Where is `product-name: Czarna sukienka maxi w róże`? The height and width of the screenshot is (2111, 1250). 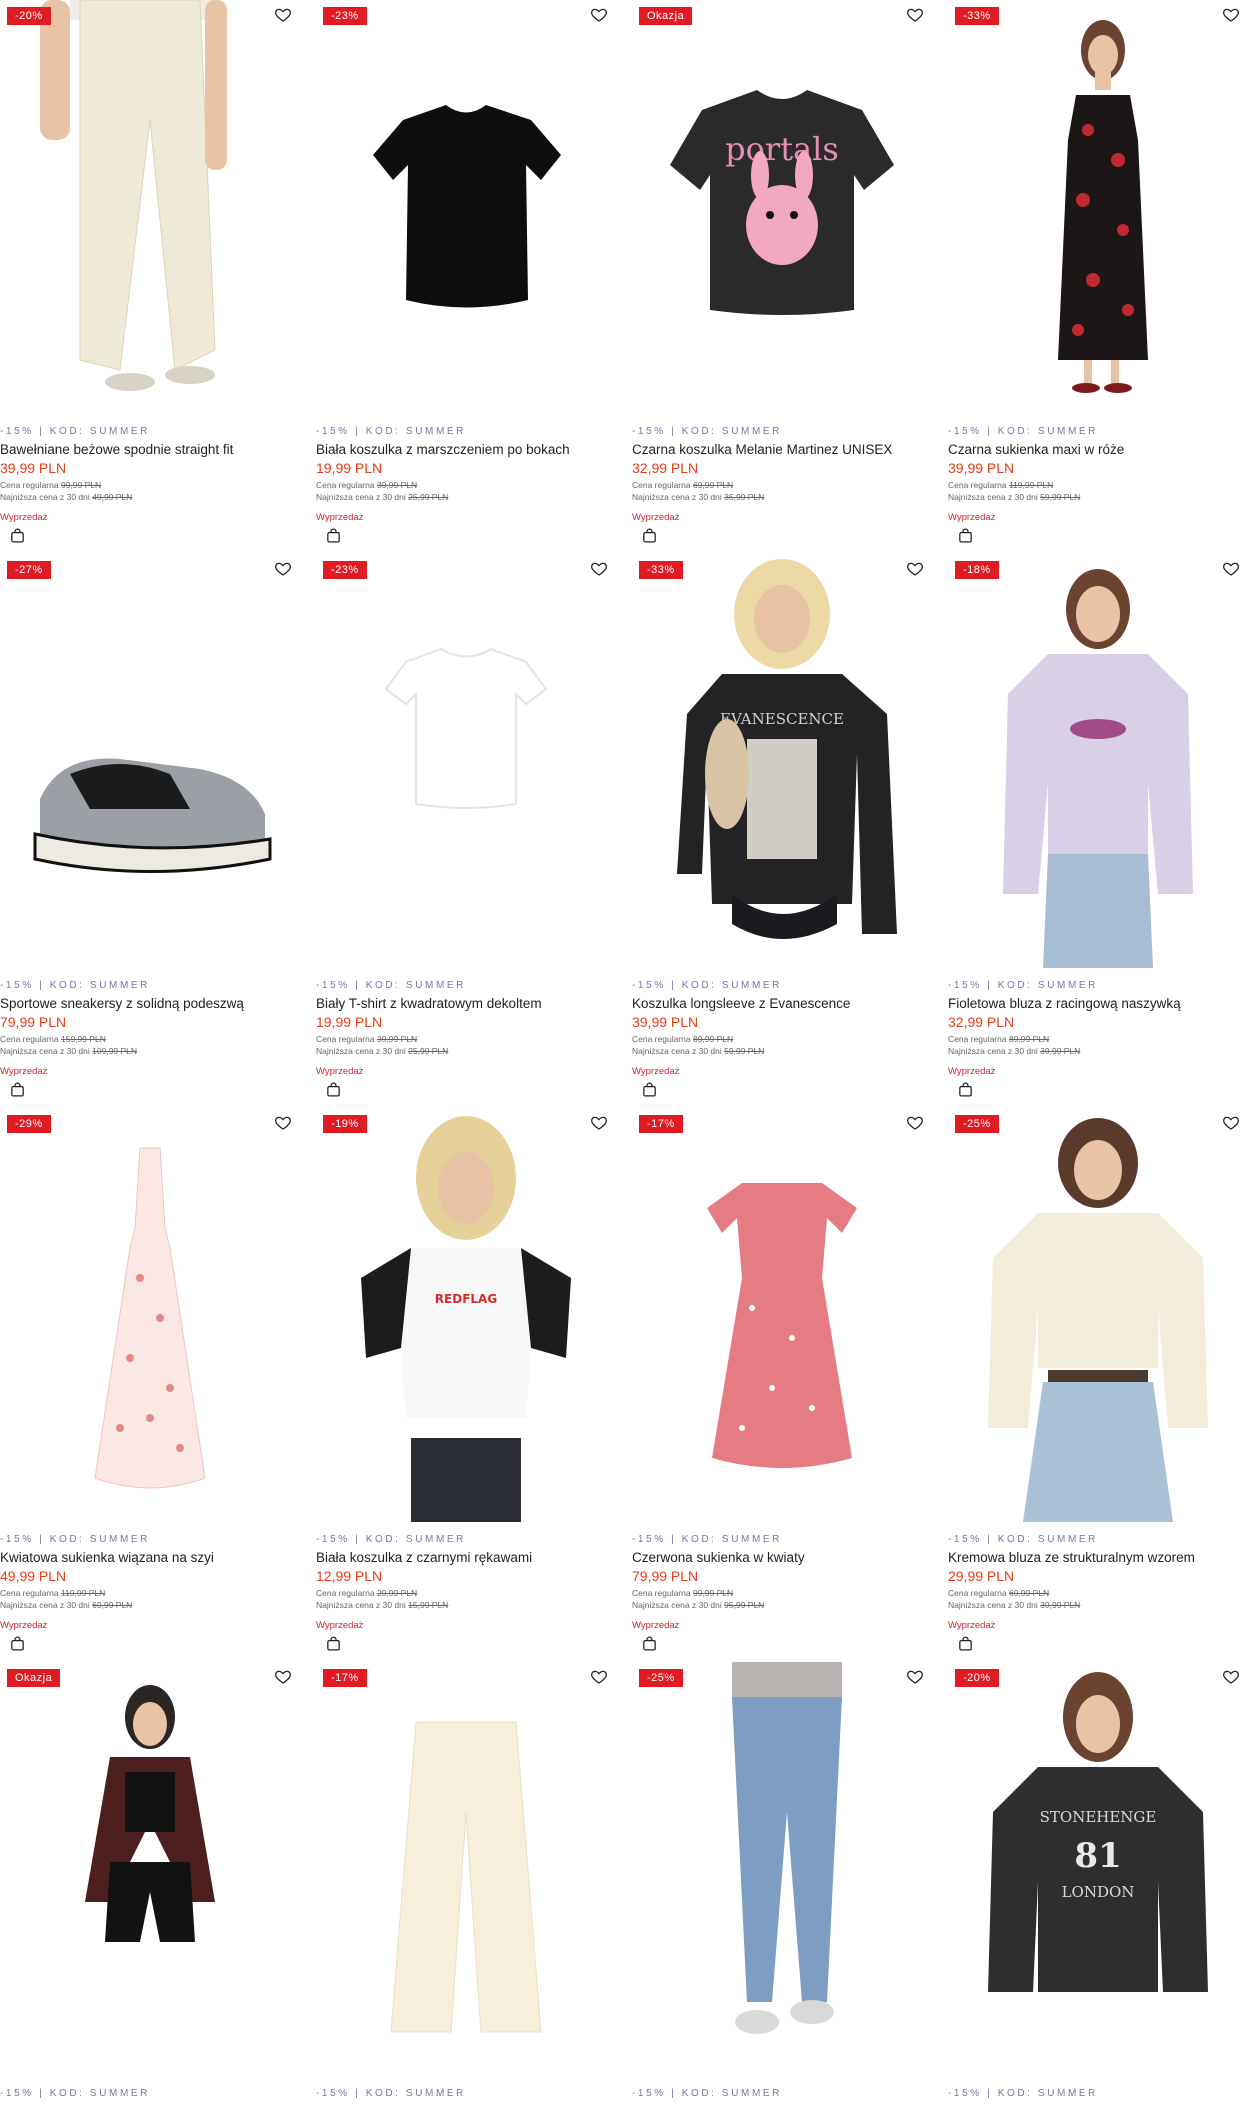
product-name: Czarna sukienka maxi w róże is located at coordinates (1099, 449).